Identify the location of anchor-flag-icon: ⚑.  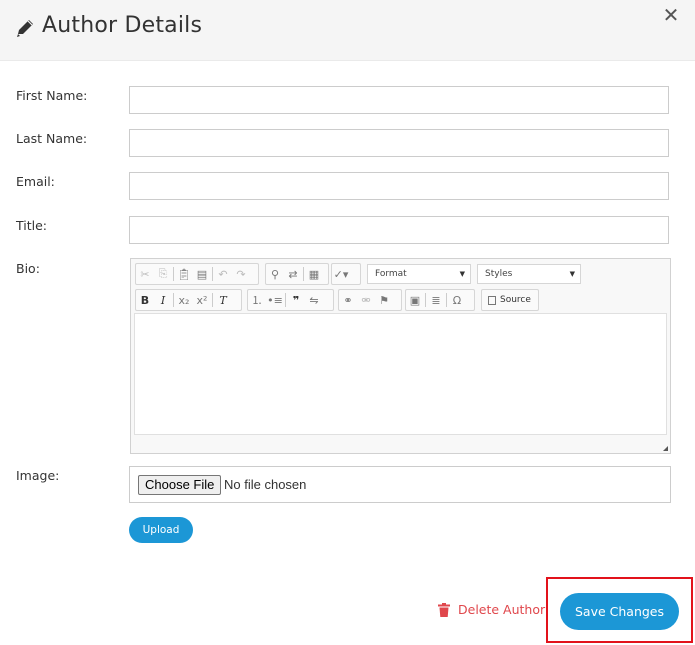
(384, 300).